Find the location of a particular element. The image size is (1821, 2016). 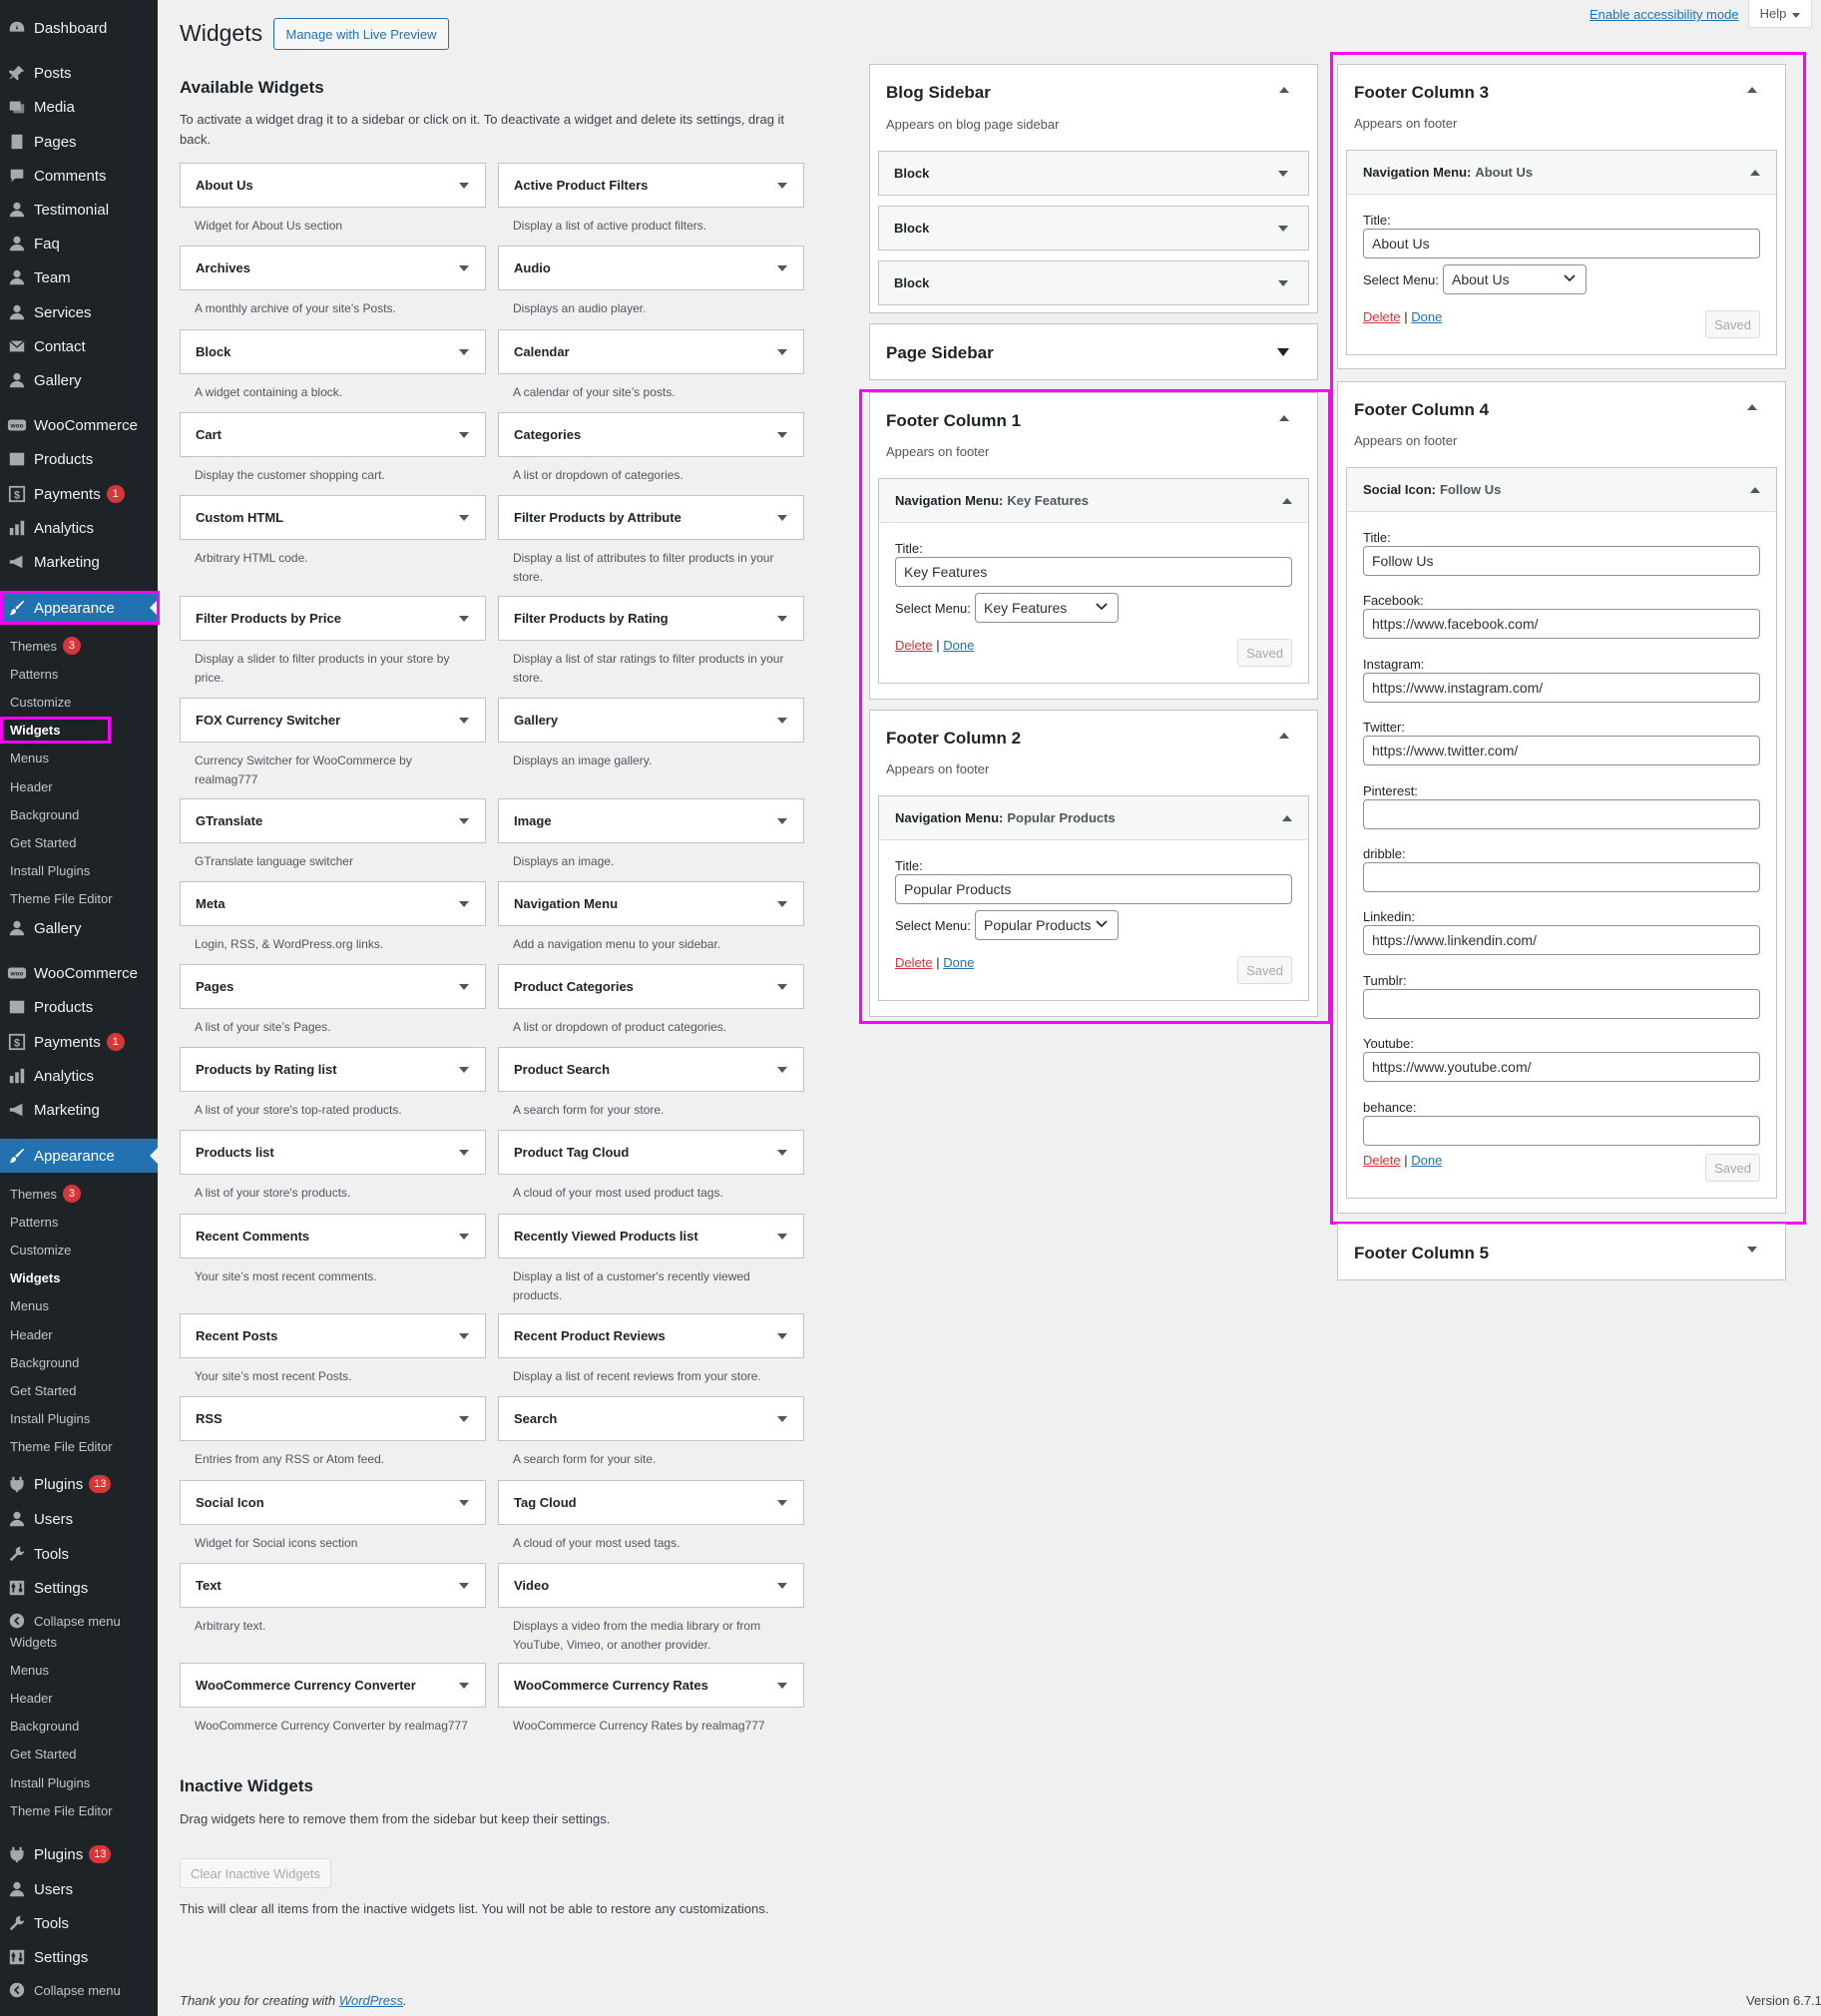

menu-testimonial: Testimonial is located at coordinates (79, 210).